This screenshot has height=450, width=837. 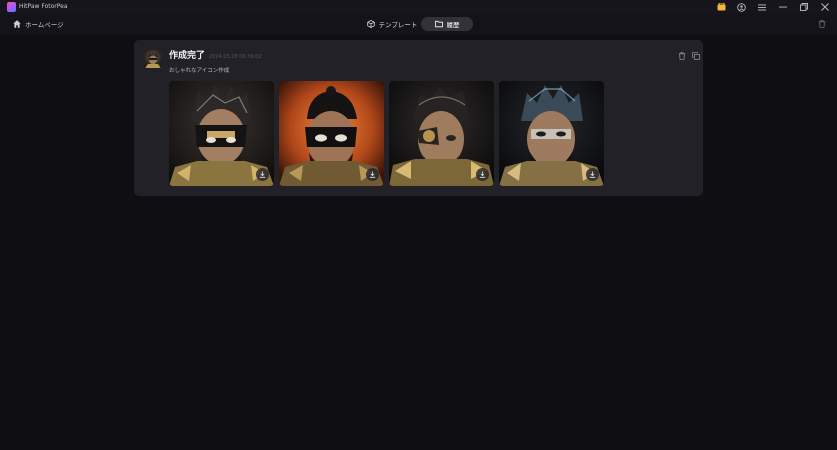 What do you see at coordinates (721, 7) in the screenshot?
I see `shop-icon` at bounding box center [721, 7].